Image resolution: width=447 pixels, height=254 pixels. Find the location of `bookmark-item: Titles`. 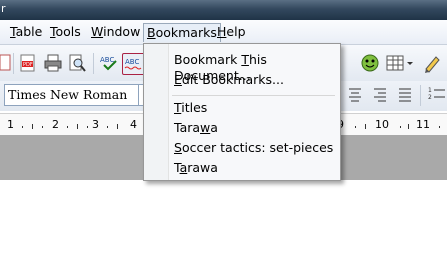

bookmark-item: Titles is located at coordinates (190, 108).